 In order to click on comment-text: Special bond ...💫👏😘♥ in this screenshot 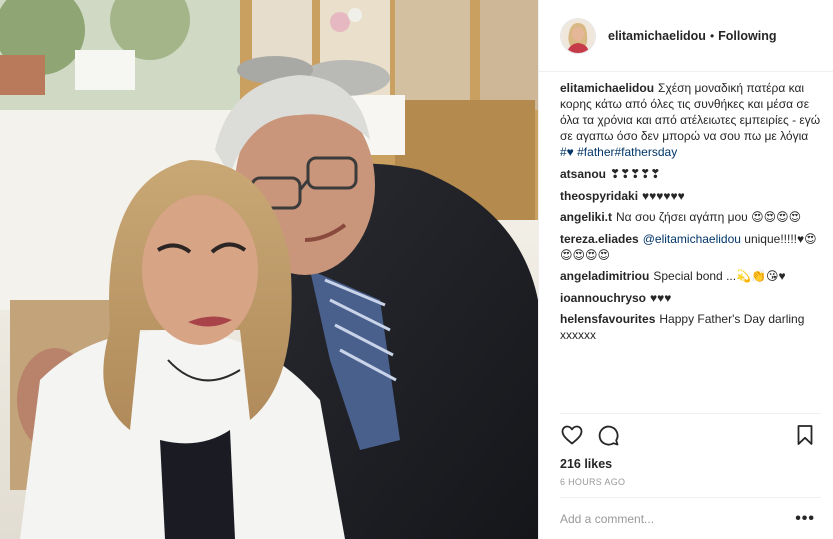, I will do `click(719, 276)`.